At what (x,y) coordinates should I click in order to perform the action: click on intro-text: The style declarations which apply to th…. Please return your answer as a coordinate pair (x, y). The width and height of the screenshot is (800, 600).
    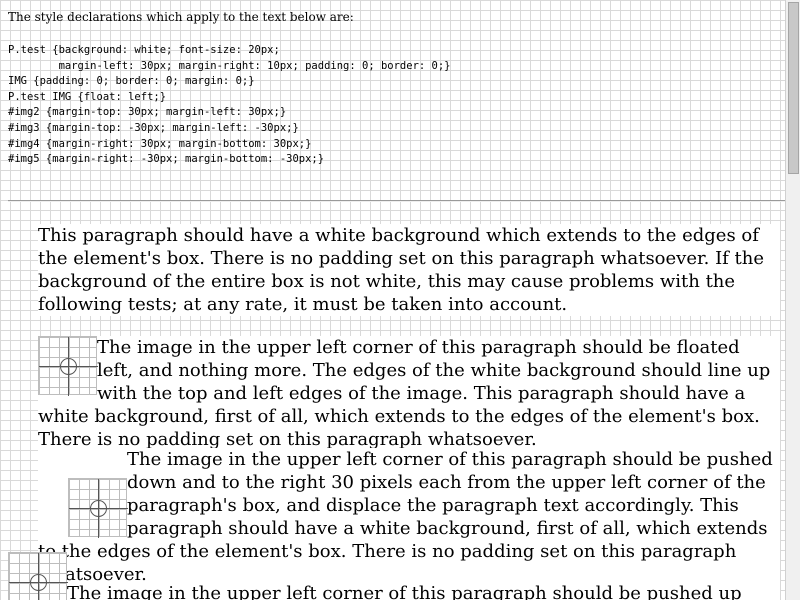
    Looking at the image, I should click on (181, 17).